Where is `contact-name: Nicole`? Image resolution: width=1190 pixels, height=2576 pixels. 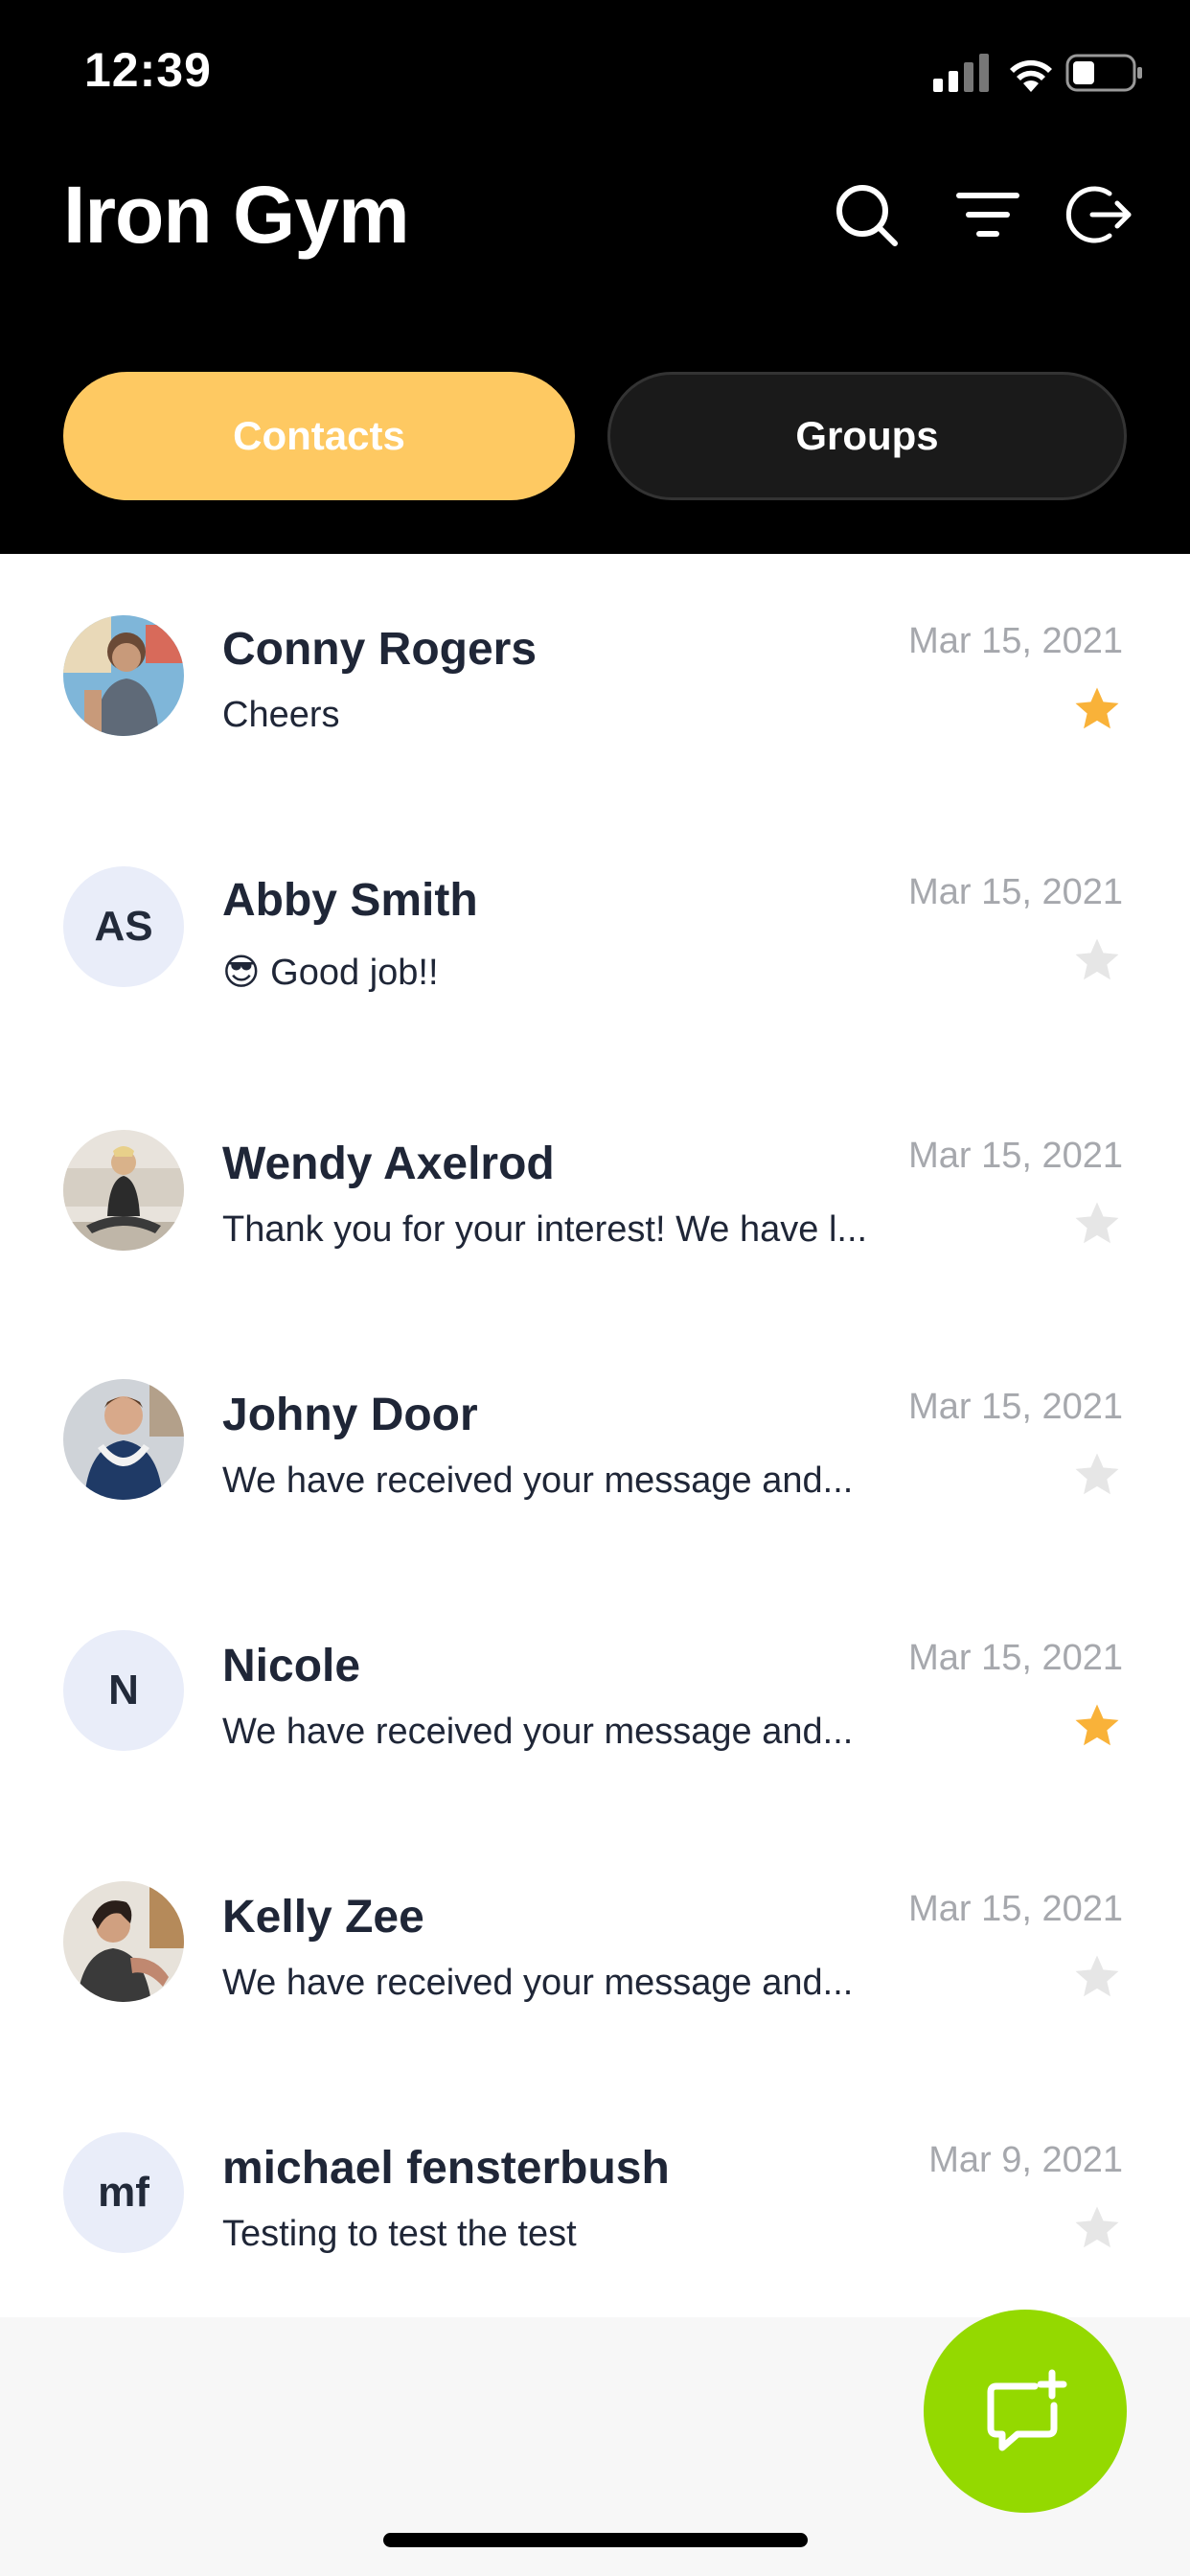
contact-name: Nicole is located at coordinates (292, 1666).